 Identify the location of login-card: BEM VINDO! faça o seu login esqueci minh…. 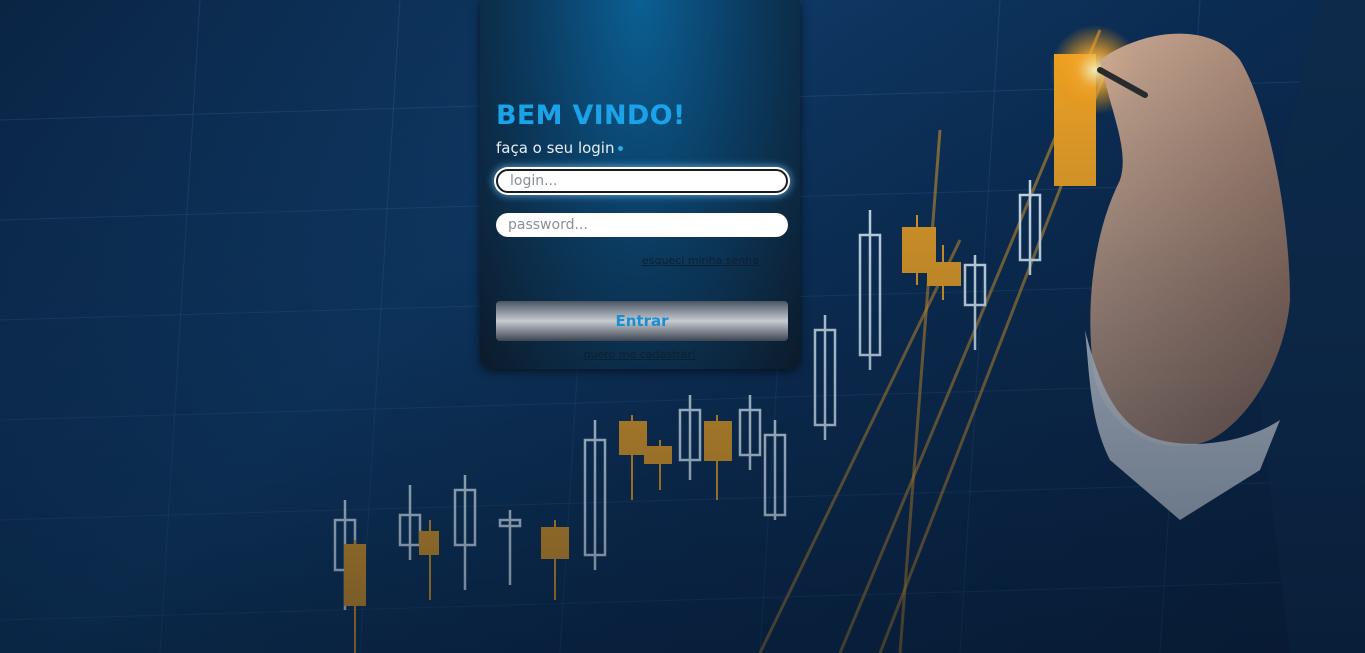
(640, 184).